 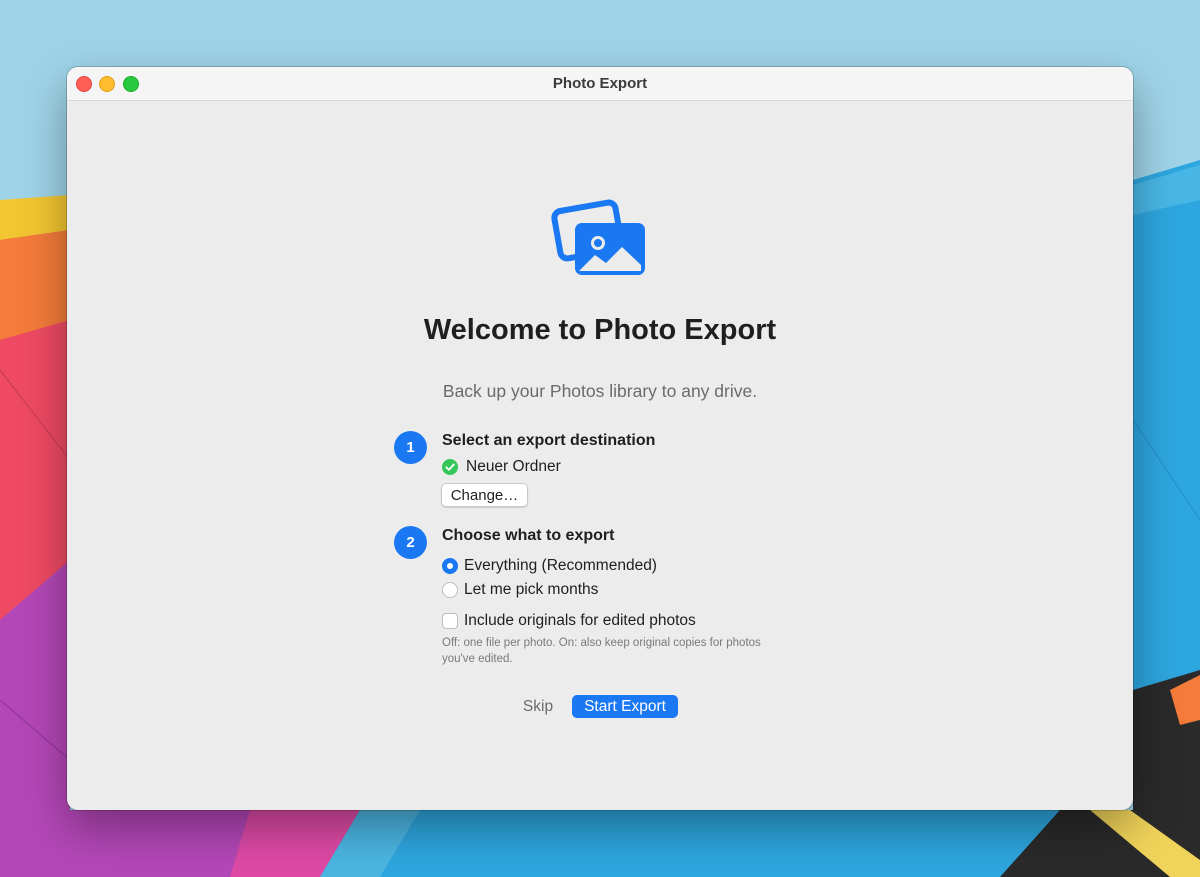 What do you see at coordinates (450, 467) in the screenshot?
I see `checkmark-circle-icon` at bounding box center [450, 467].